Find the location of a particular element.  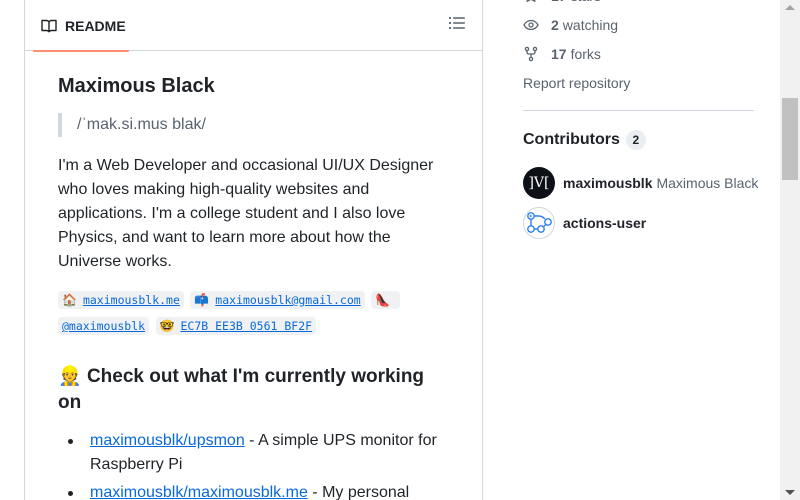

boot-icon: 👠 is located at coordinates (383, 300).